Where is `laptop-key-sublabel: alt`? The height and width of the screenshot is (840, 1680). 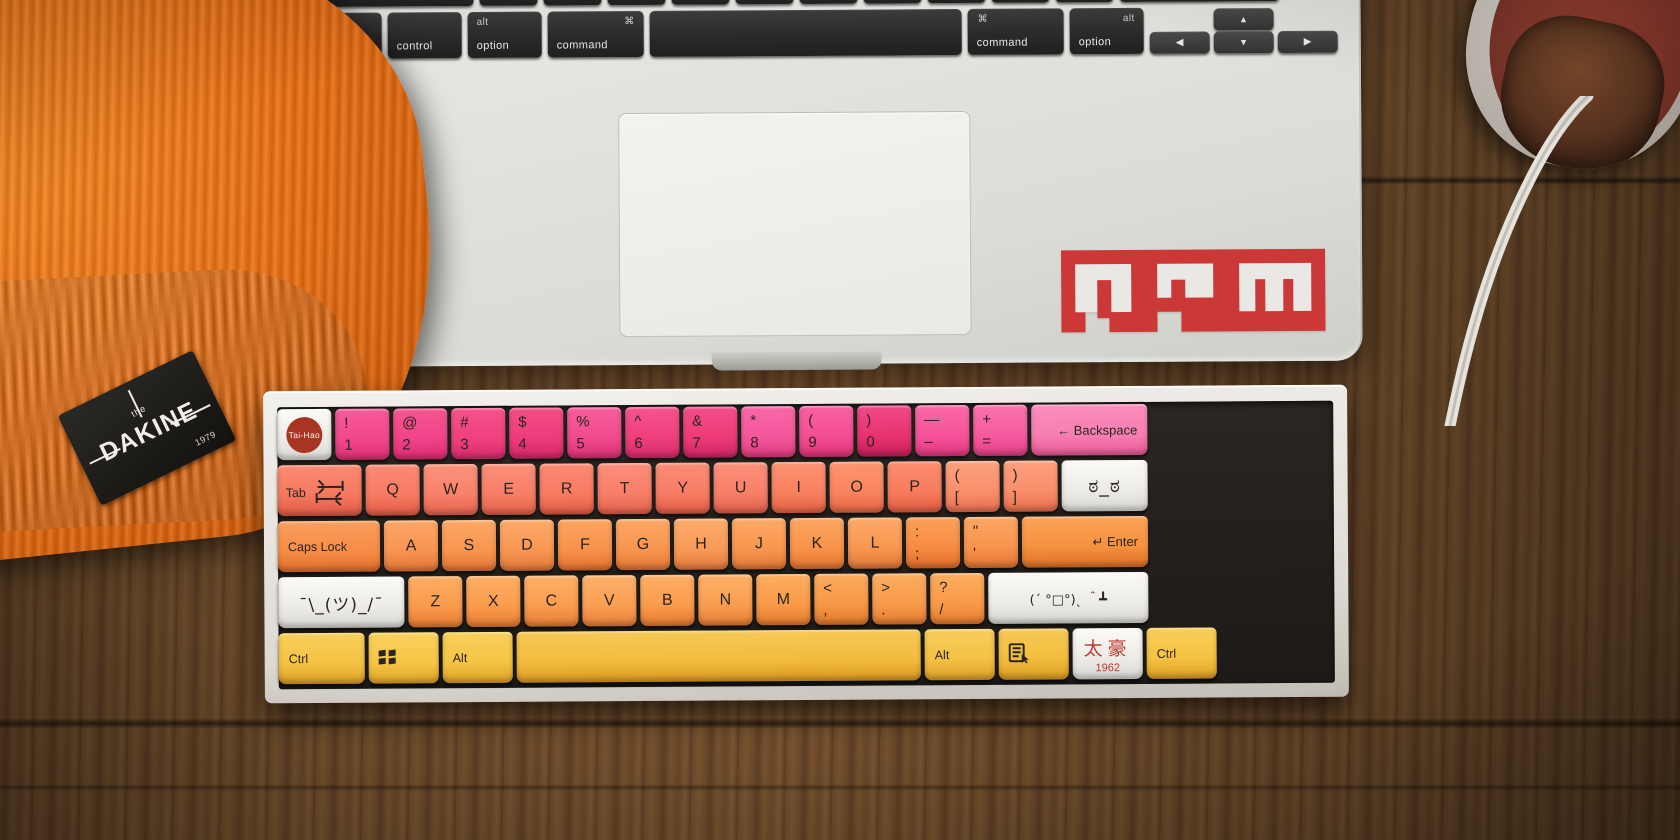 laptop-key-sublabel: alt is located at coordinates (1128, 18).